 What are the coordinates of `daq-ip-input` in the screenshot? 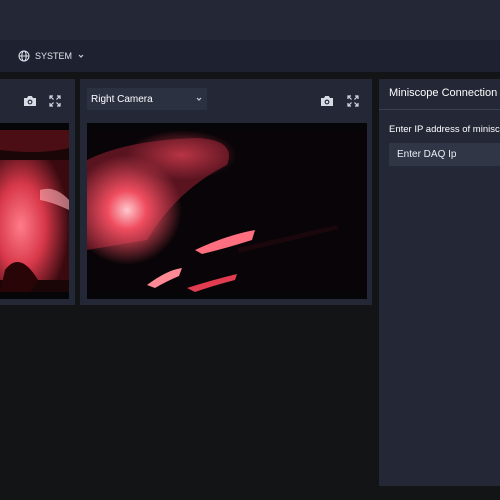 It's located at (444, 154).